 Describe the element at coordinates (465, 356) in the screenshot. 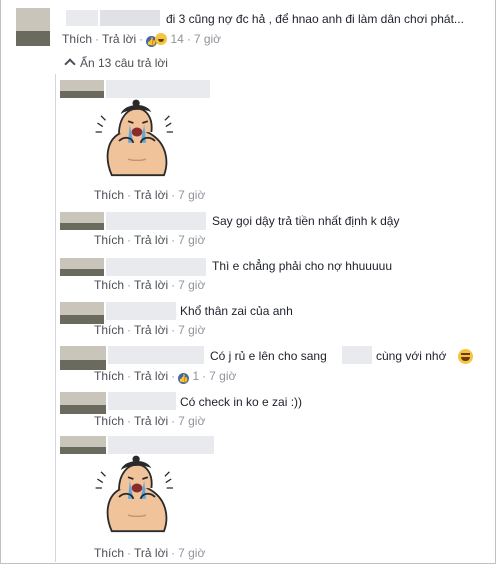

I see `laughing-emoji-icon` at that location.